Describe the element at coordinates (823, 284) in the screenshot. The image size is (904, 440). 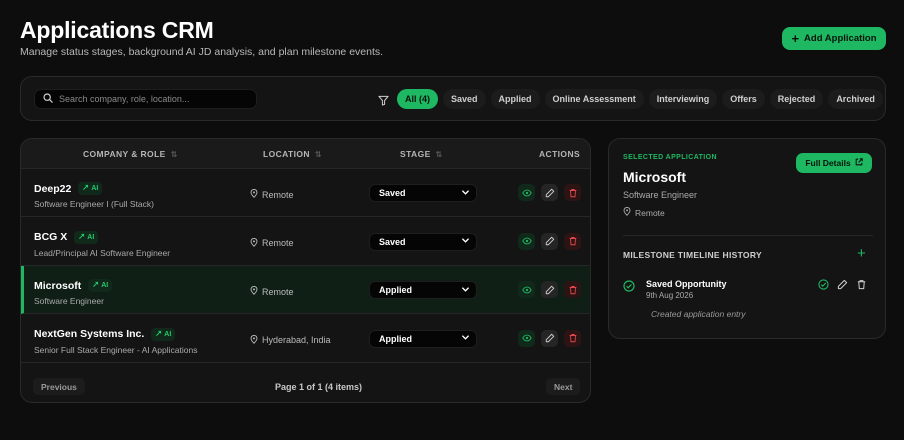
I see `complete-milestone-icon` at that location.